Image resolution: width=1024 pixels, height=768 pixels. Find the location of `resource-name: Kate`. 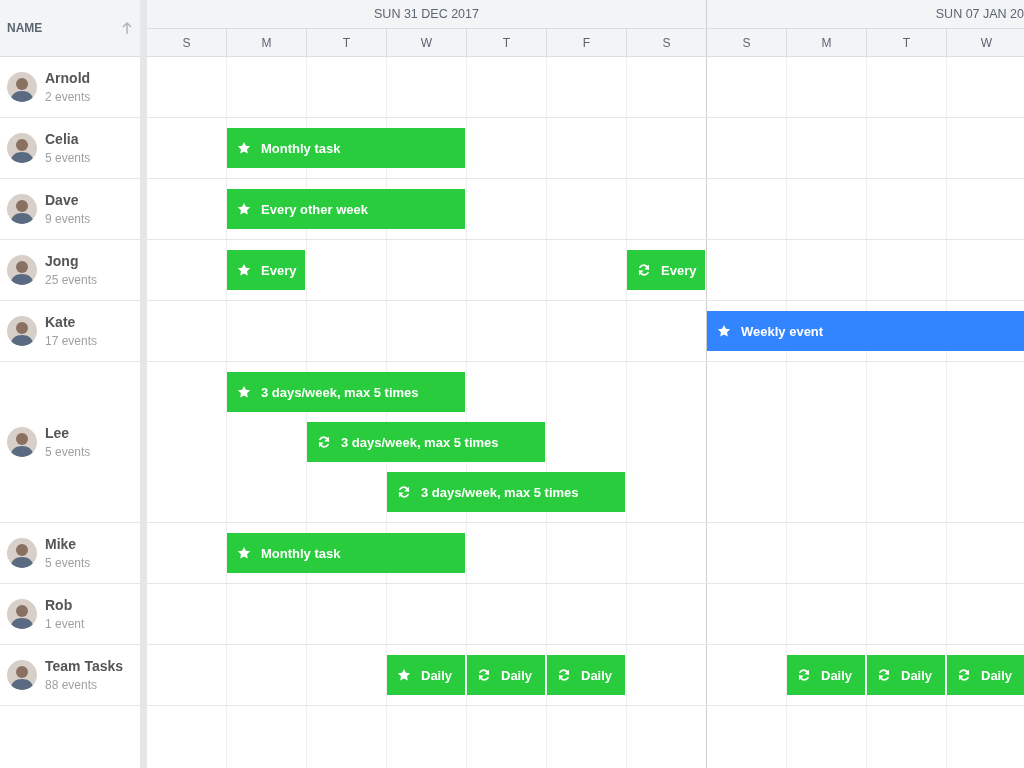

resource-name: Kate is located at coordinates (61, 322).